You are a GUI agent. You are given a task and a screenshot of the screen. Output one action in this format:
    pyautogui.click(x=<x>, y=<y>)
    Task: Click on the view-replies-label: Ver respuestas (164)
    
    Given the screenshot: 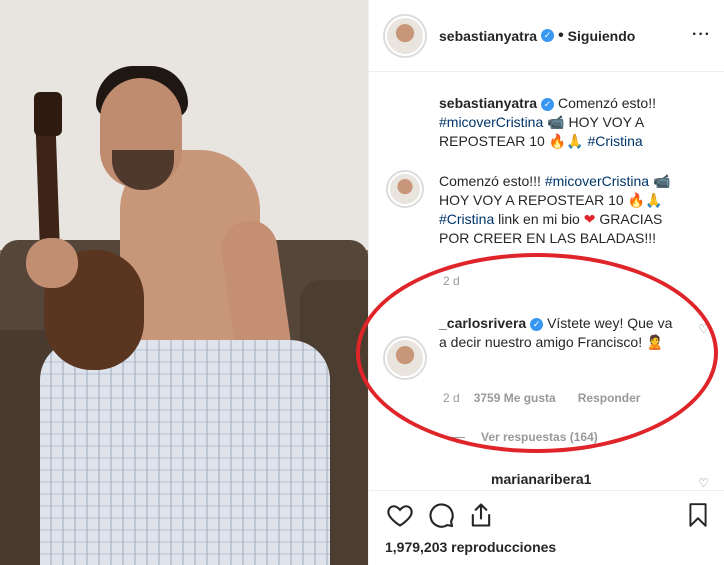 What is the action you would take?
    pyautogui.click(x=539, y=437)
    